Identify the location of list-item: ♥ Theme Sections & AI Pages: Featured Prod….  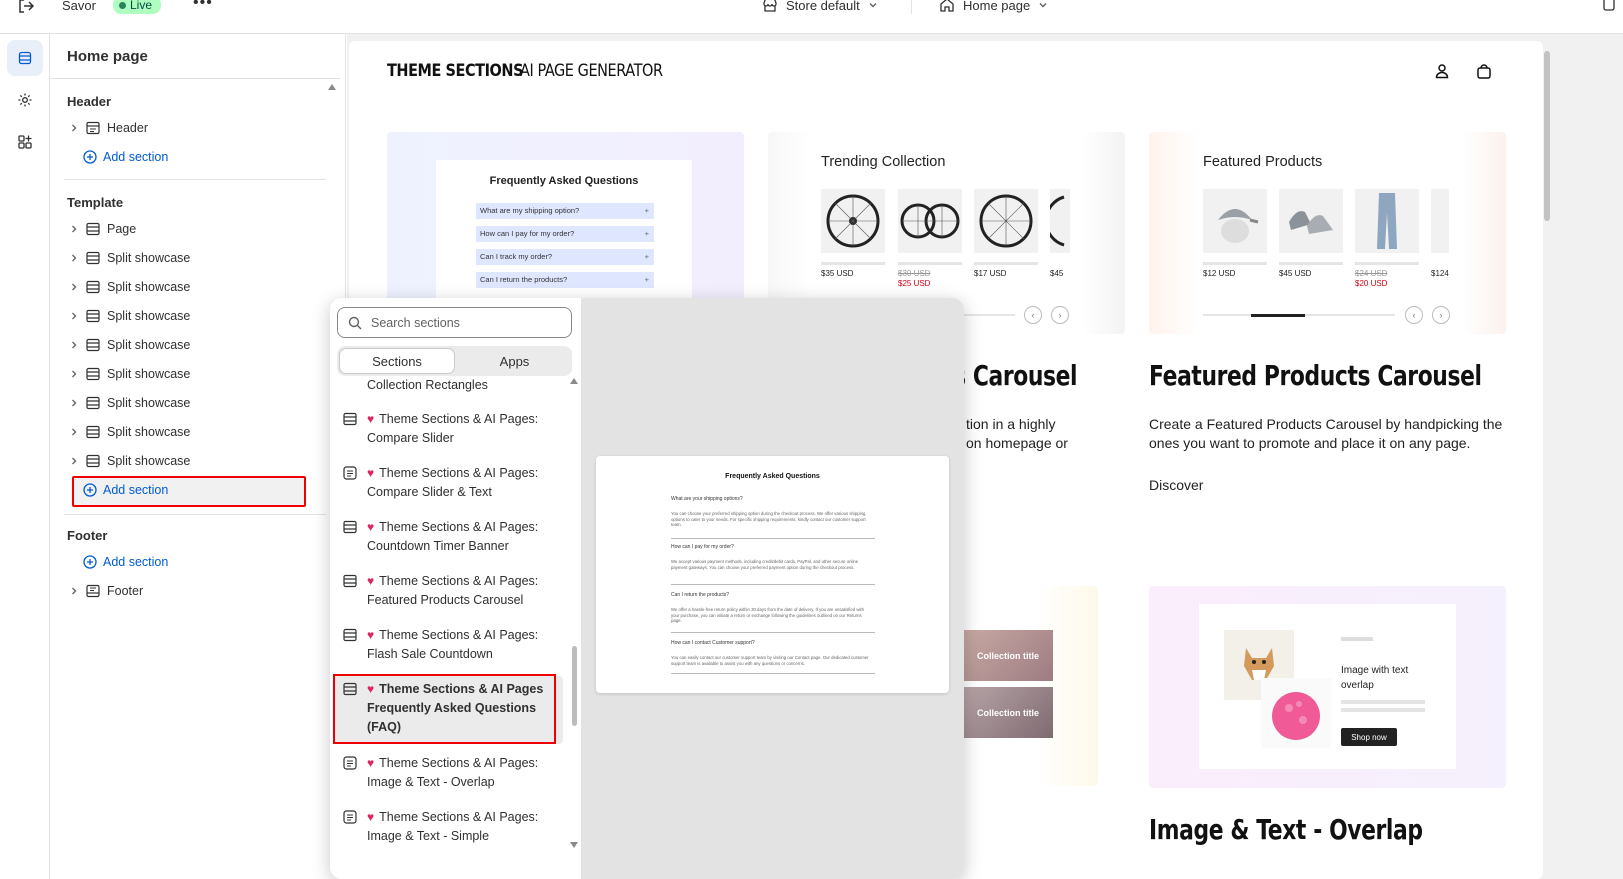
(448, 594).